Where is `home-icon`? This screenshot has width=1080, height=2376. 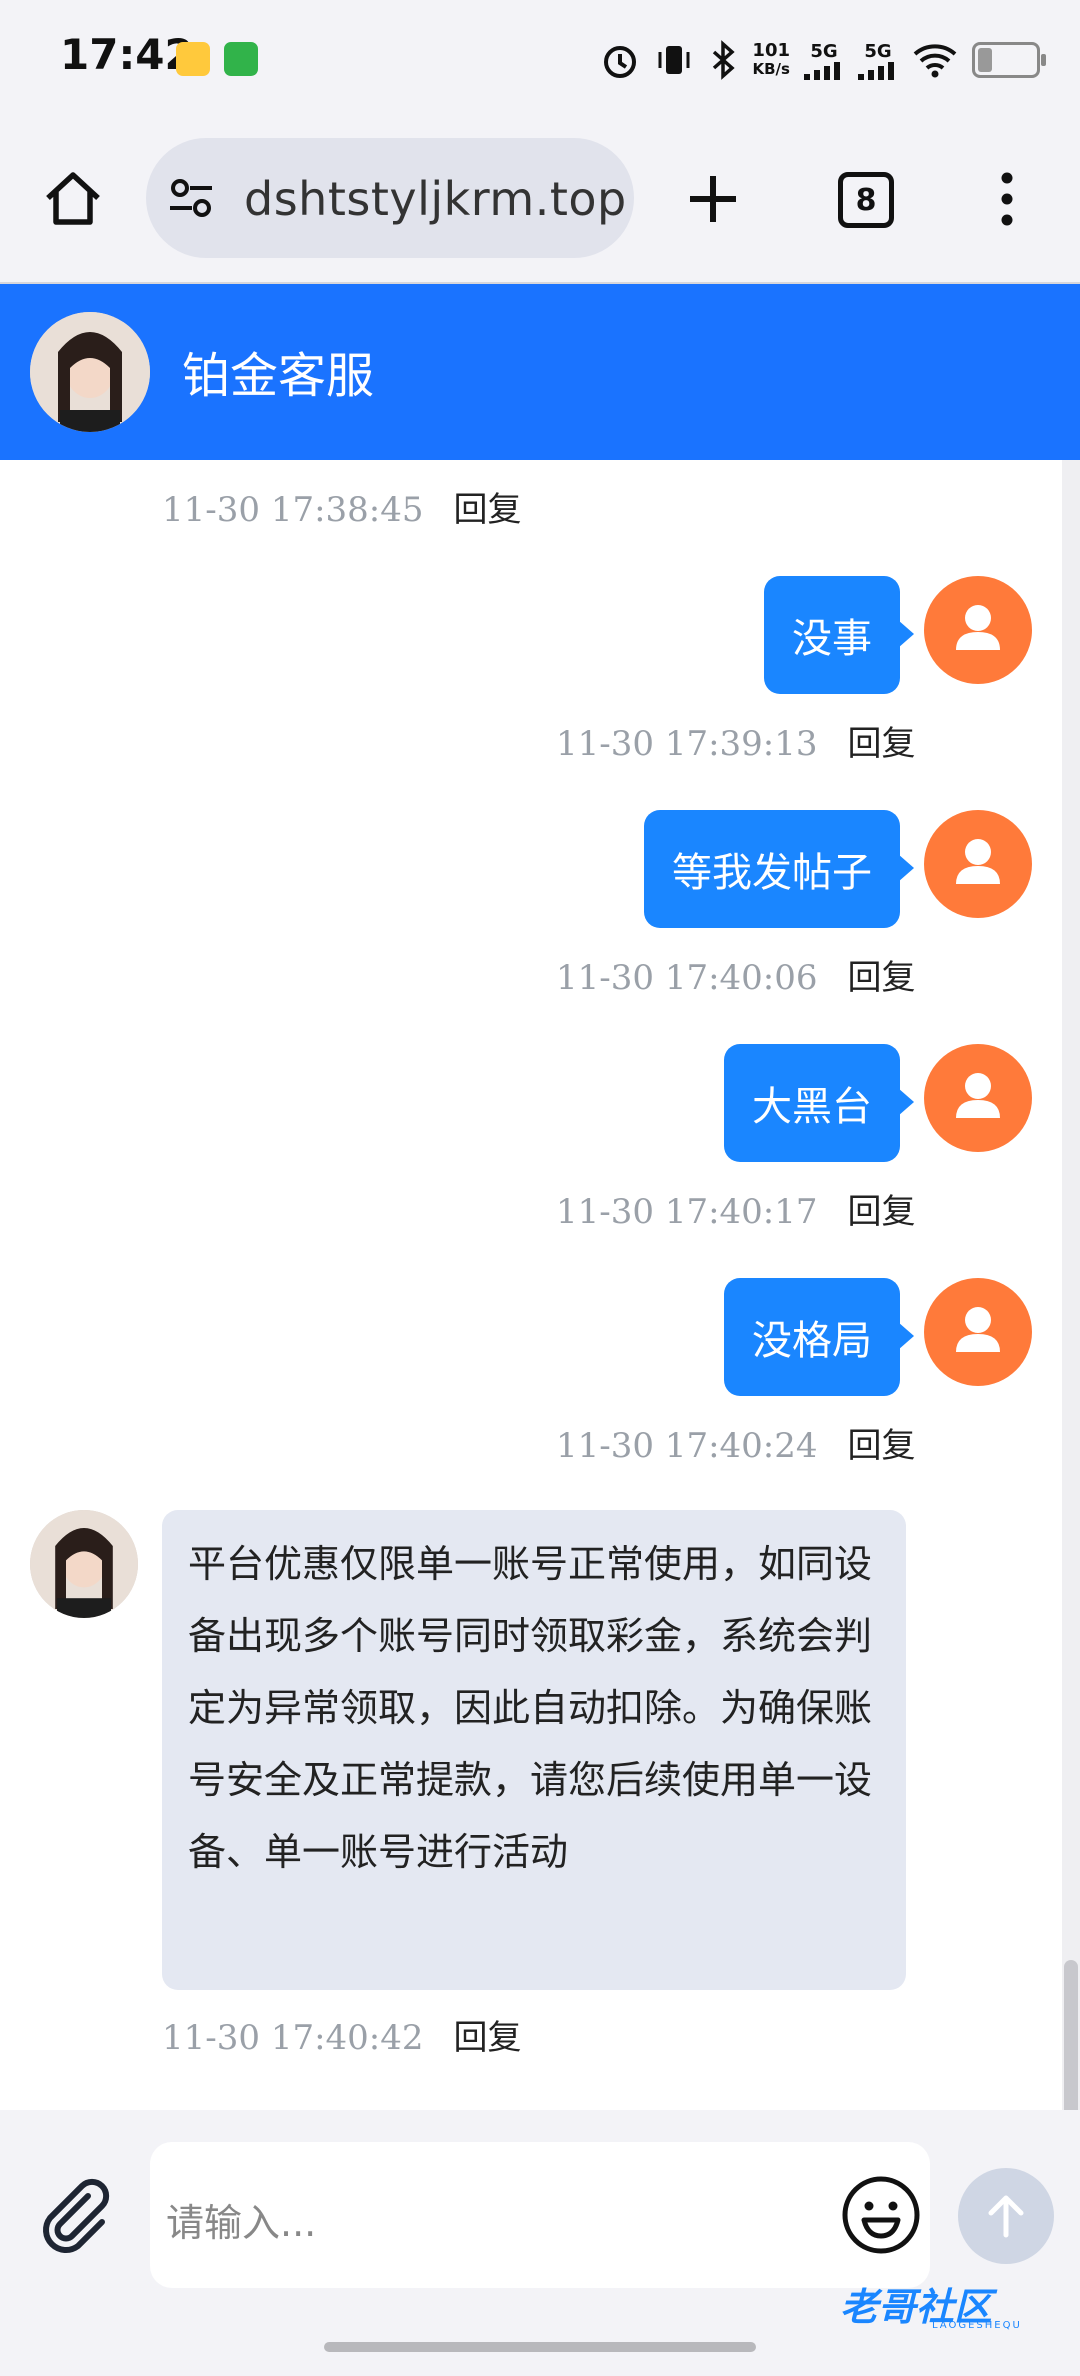
home-icon is located at coordinates (73, 199).